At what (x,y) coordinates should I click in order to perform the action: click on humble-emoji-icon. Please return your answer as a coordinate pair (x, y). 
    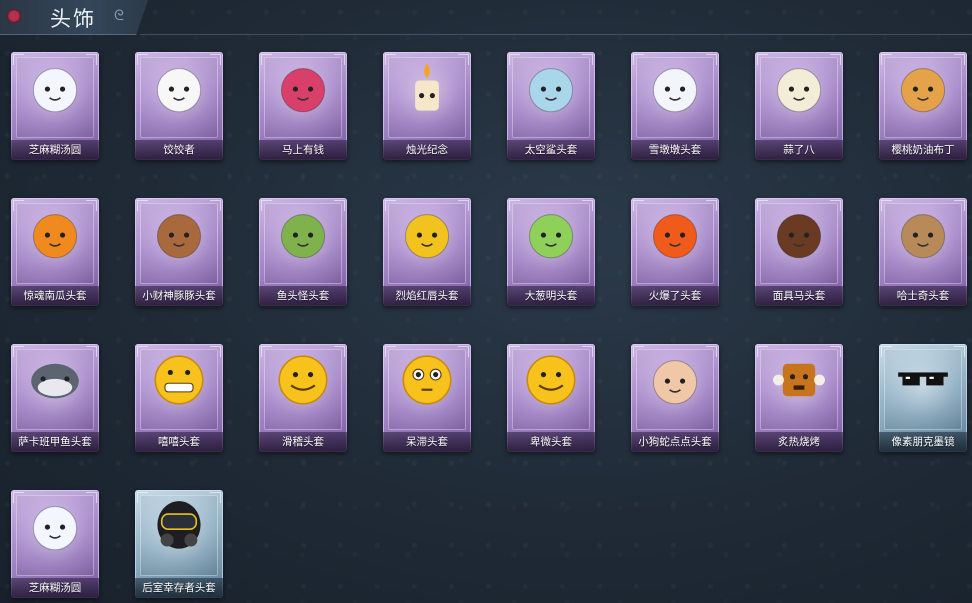
    Looking at the image, I should click on (551, 382).